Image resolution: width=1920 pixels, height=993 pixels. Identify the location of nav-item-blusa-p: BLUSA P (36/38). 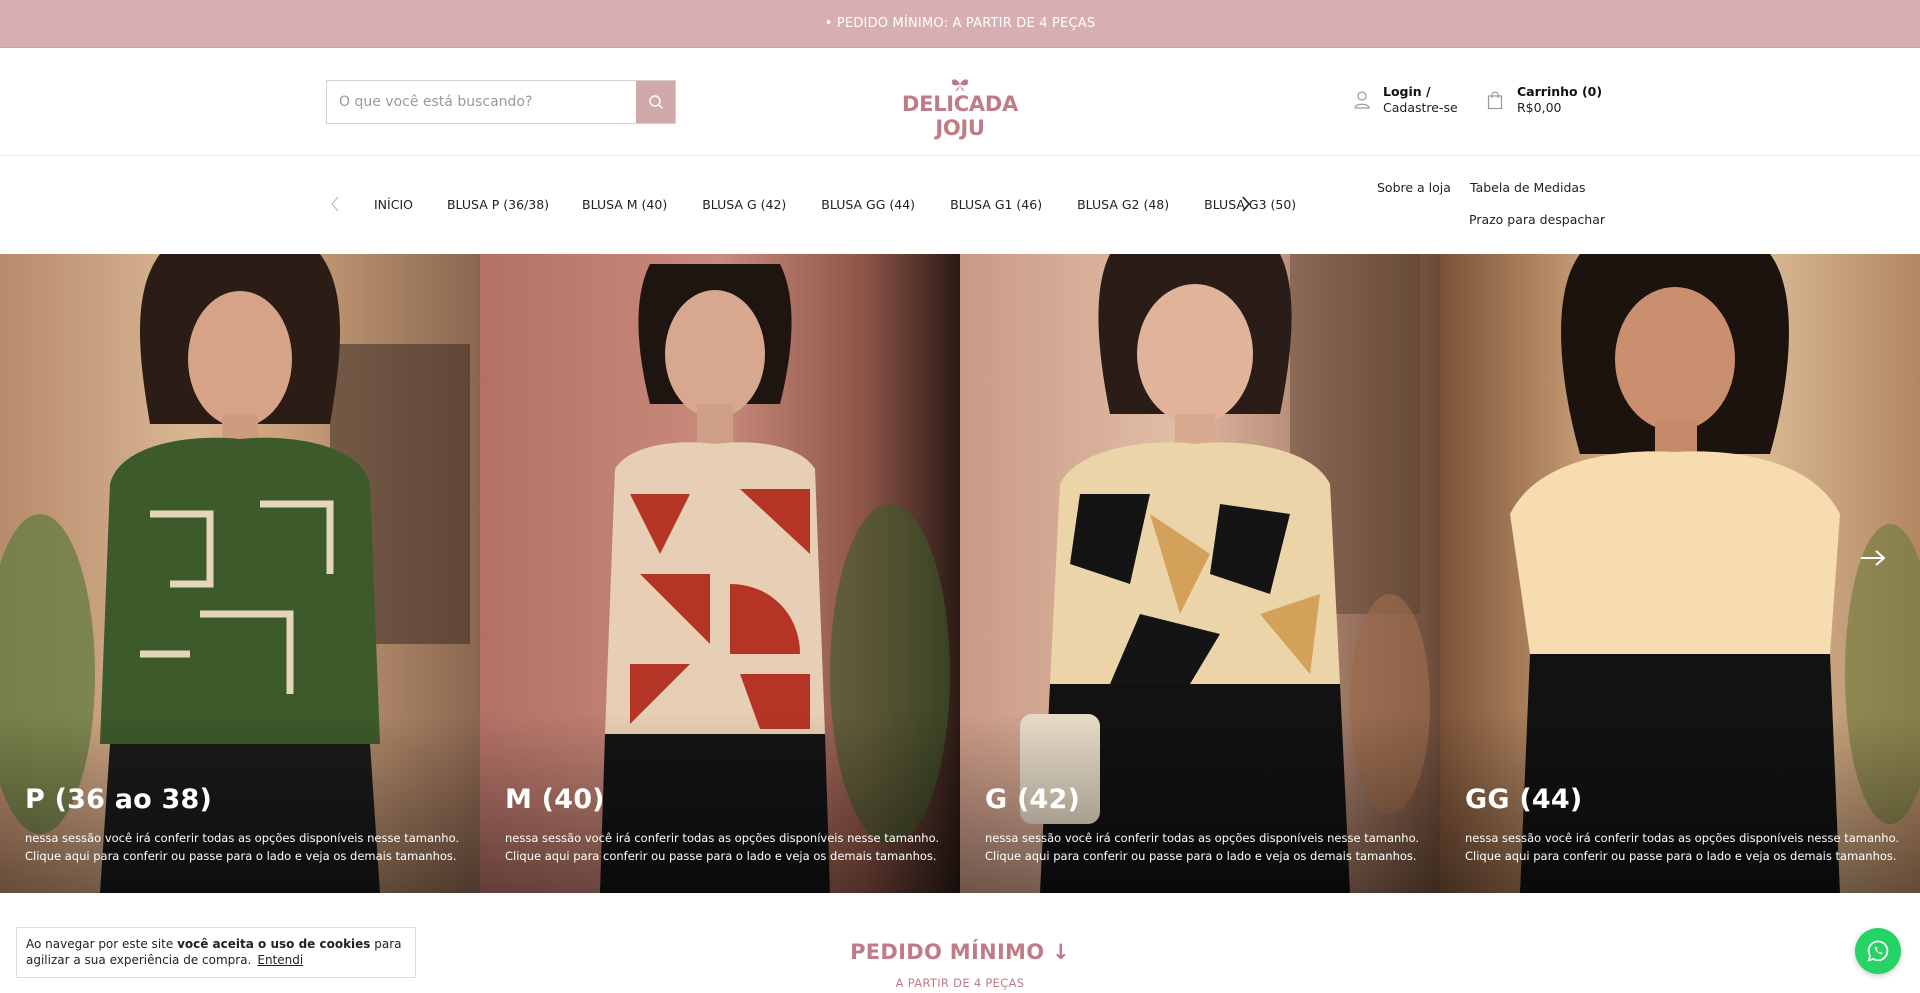
(498, 204).